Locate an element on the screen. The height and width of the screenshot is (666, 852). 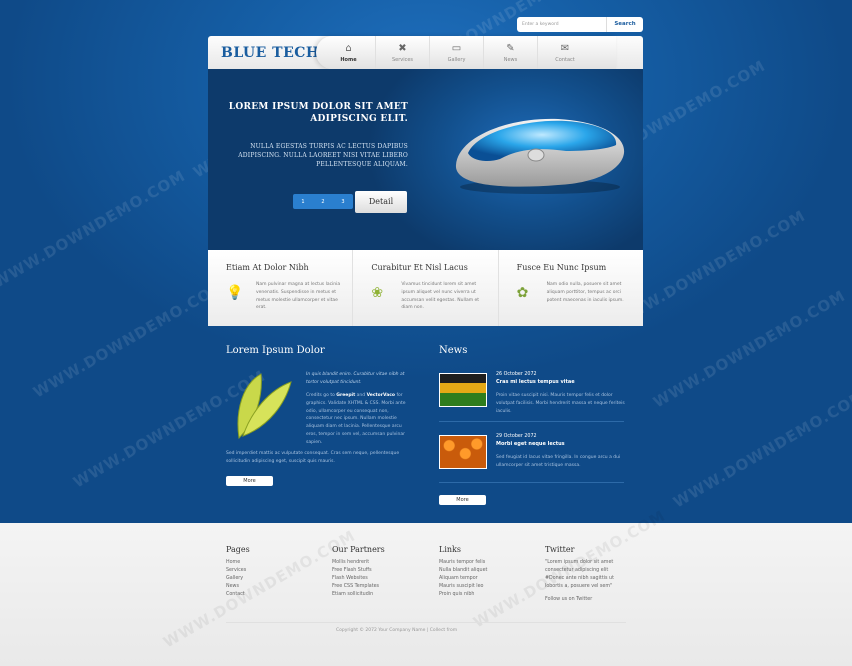
footer-link: Flash Websites is located at coordinates (355, 579).